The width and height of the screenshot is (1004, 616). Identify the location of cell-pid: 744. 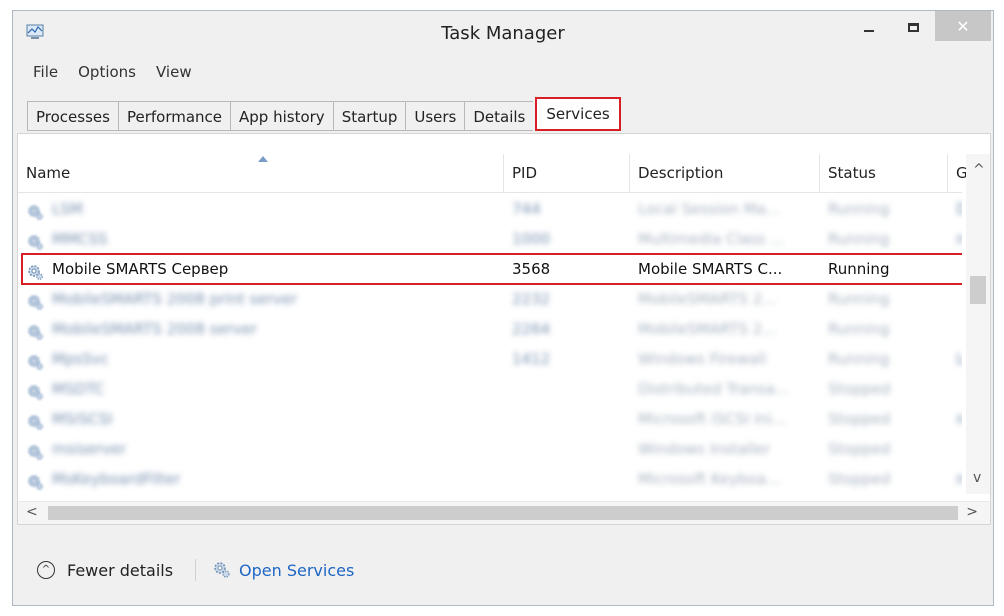
(526, 209).